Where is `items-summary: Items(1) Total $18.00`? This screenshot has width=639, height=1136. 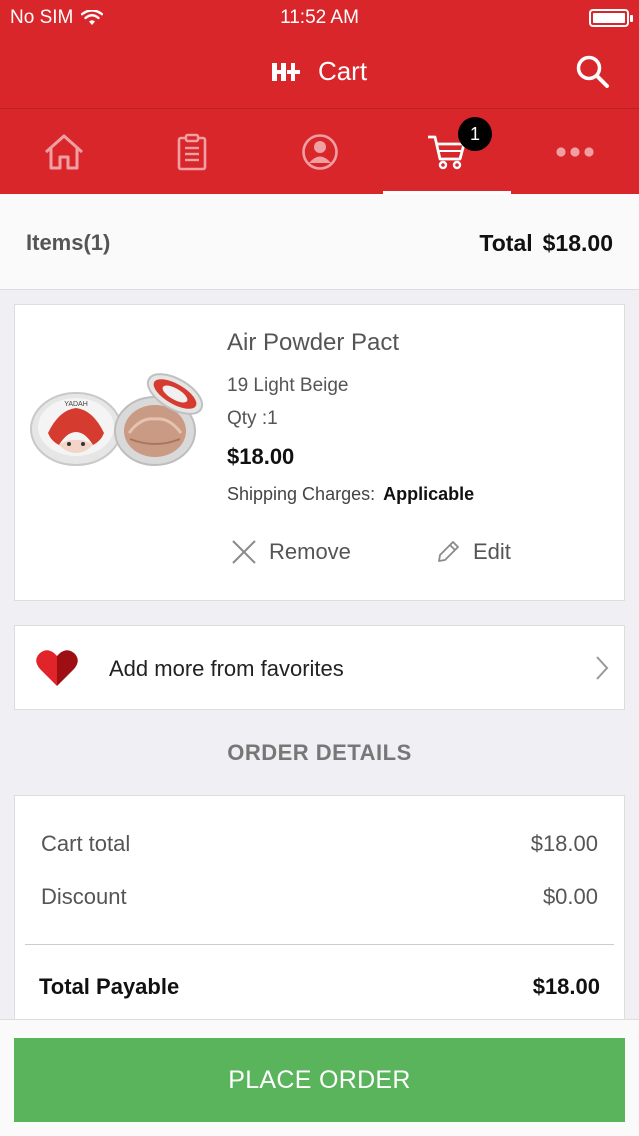 items-summary: Items(1) Total $18.00 is located at coordinates (319, 242).